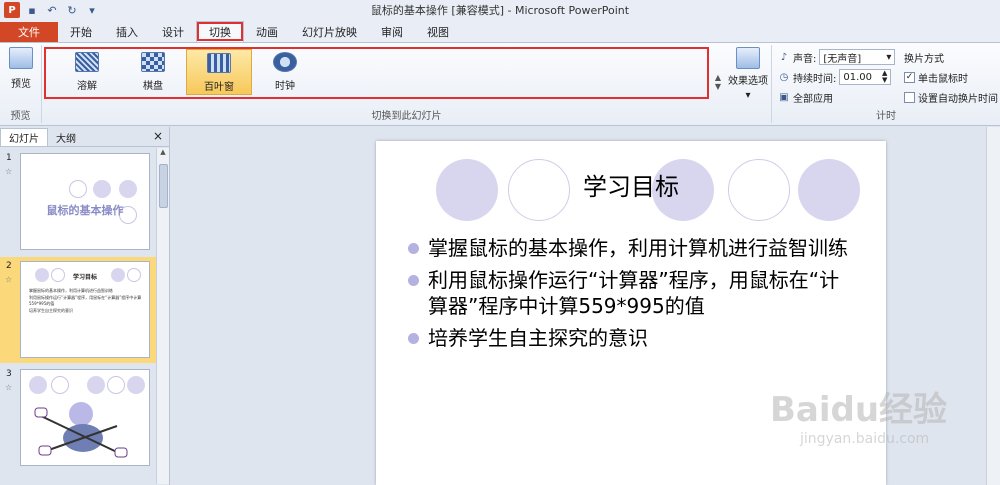  Describe the element at coordinates (884, 77) in the screenshot. I see `spinner-icon: ▲ ▼` at that location.